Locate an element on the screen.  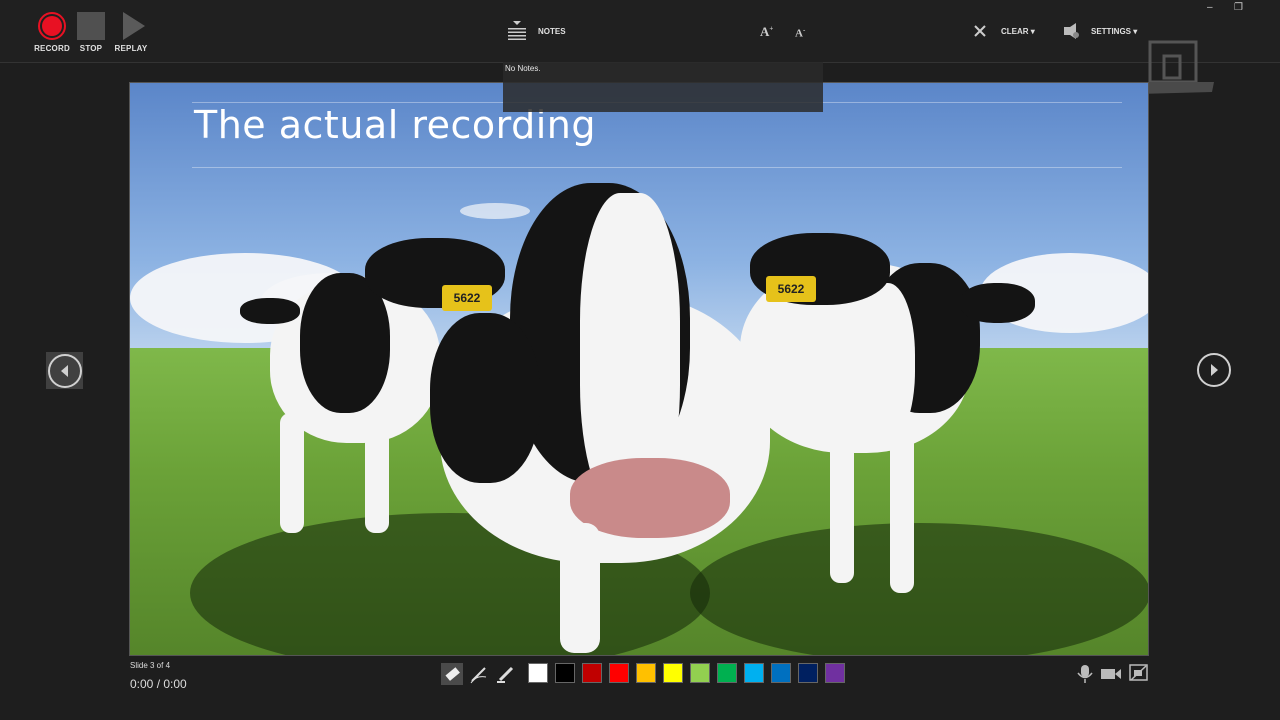
slide-counter: Slide 3 of 4 is located at coordinates (150, 665).